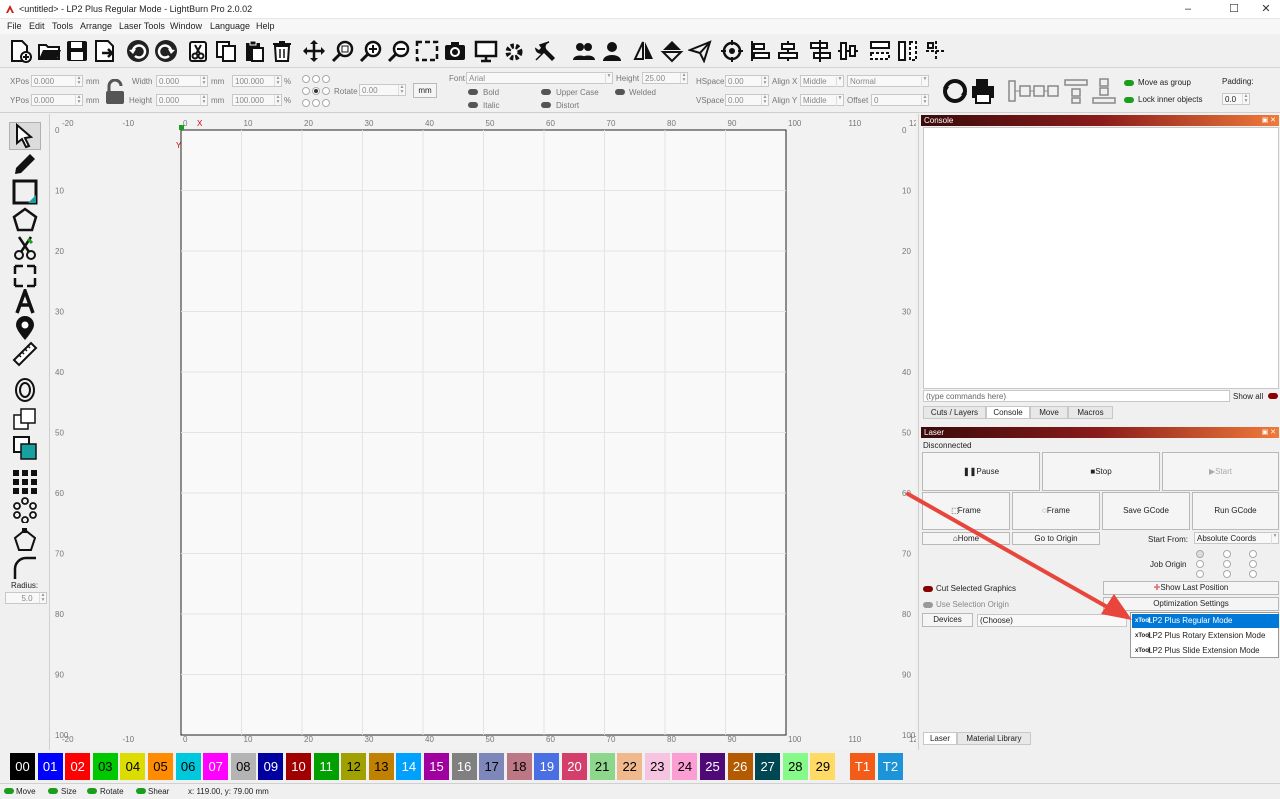 This screenshot has width=1280, height=799. Describe the element at coordinates (25, 164) in the screenshot. I see `pencil-tool-icon` at that location.